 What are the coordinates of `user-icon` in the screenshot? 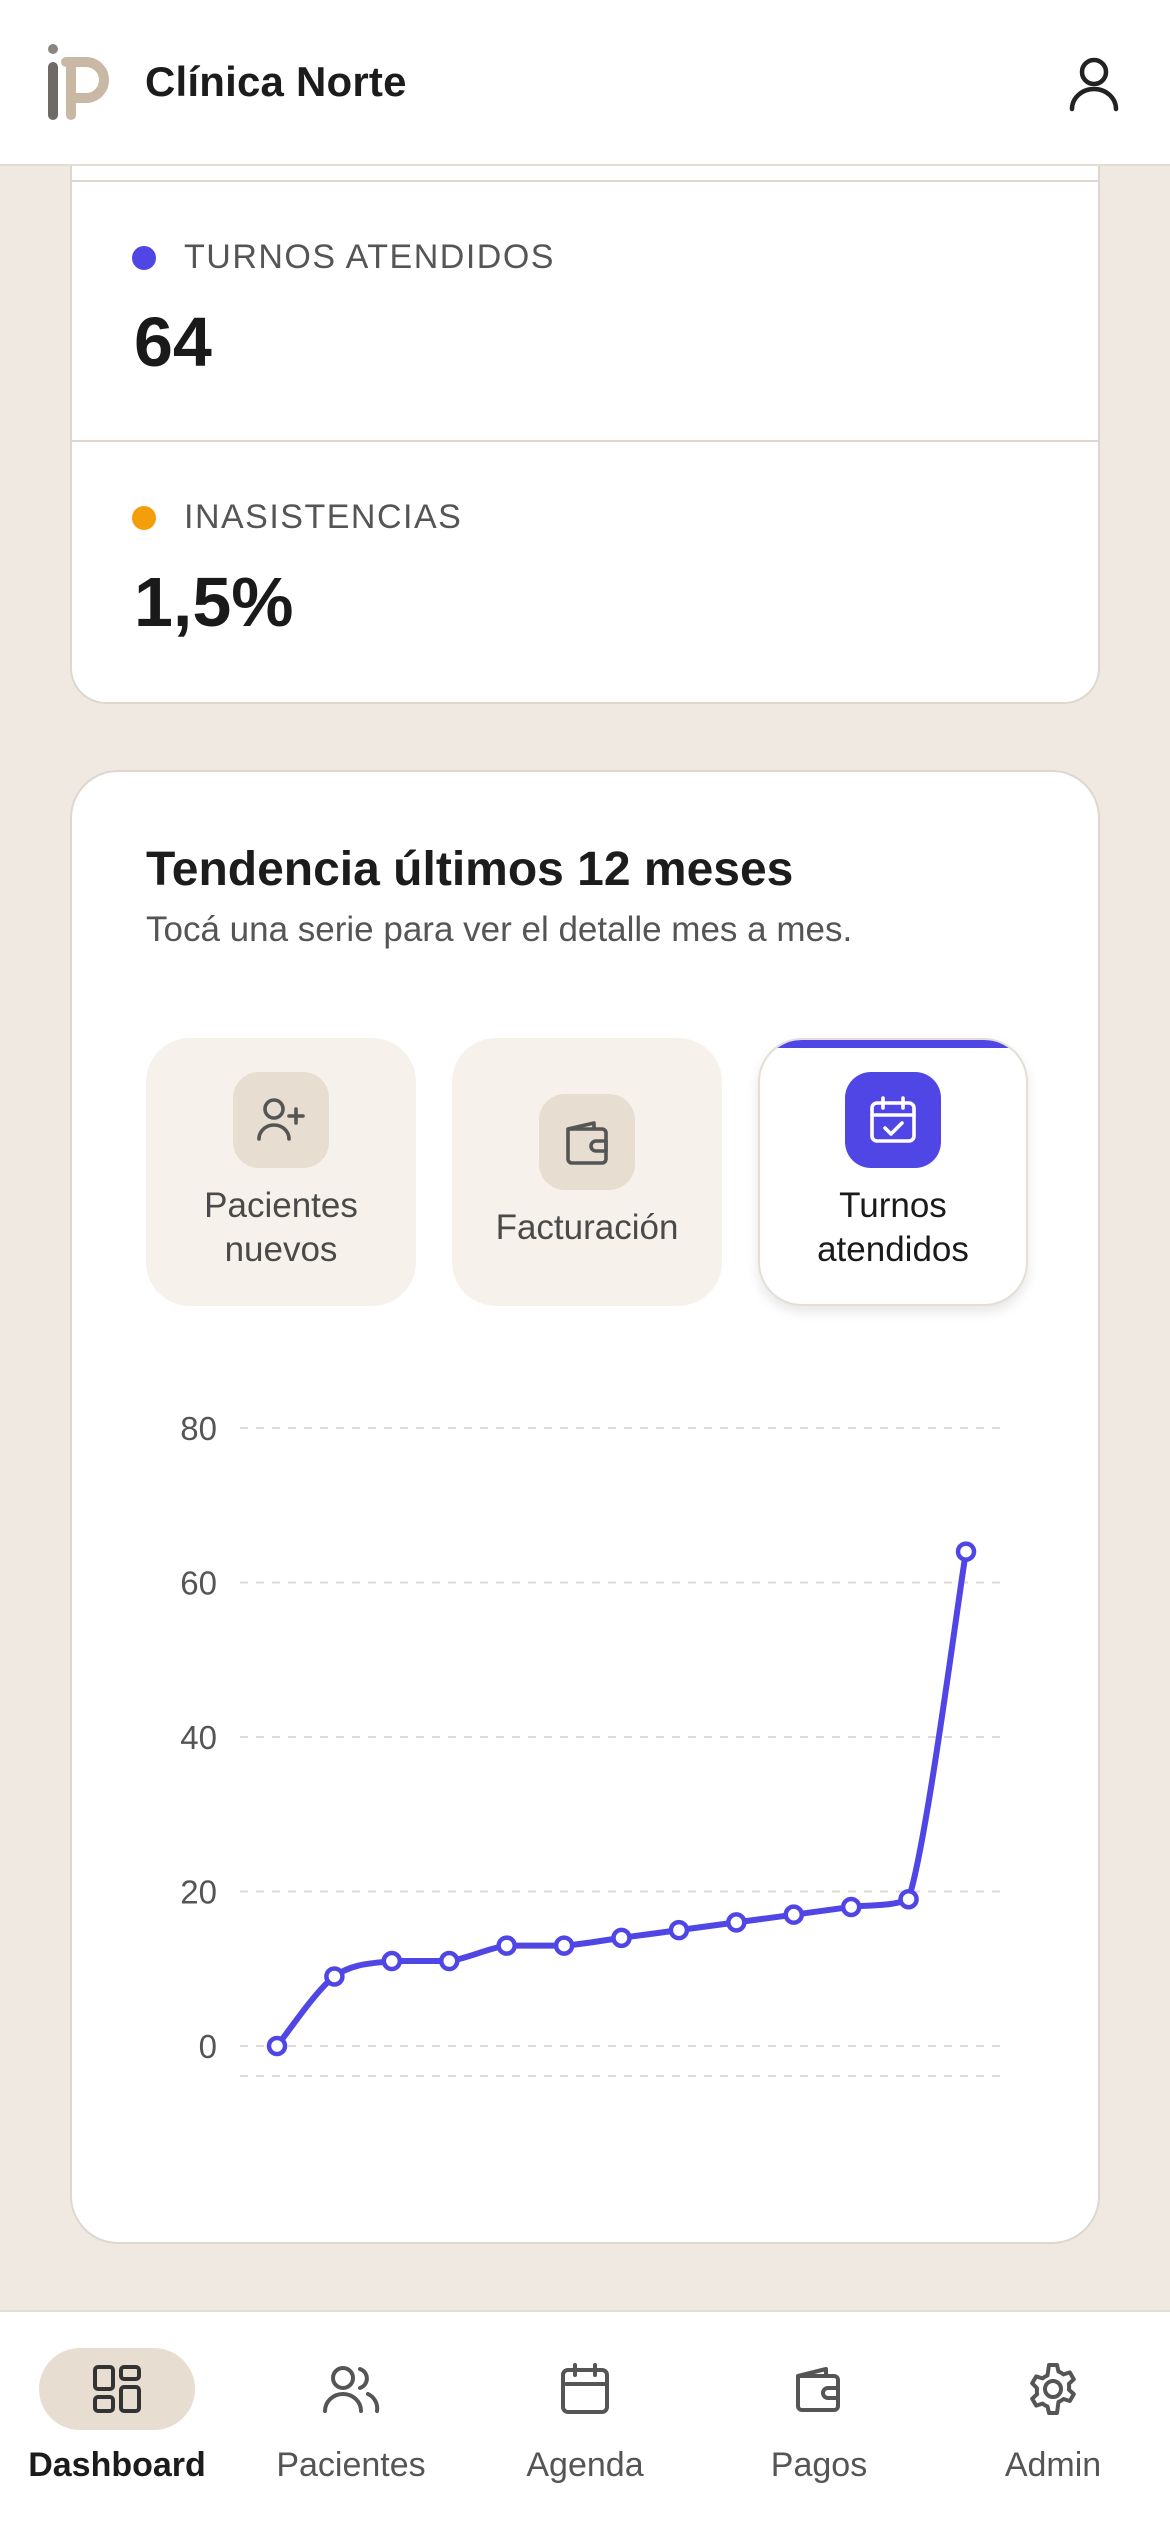 It's located at (1094, 84).